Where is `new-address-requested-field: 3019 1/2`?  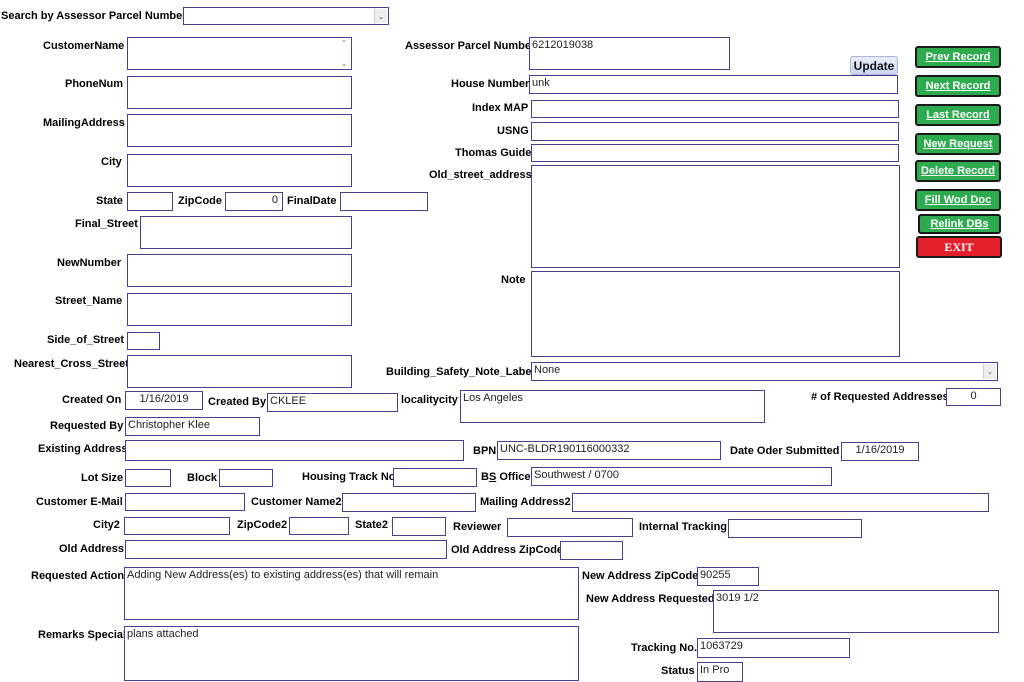
new-address-requested-field: 3019 1/2 is located at coordinates (856, 611).